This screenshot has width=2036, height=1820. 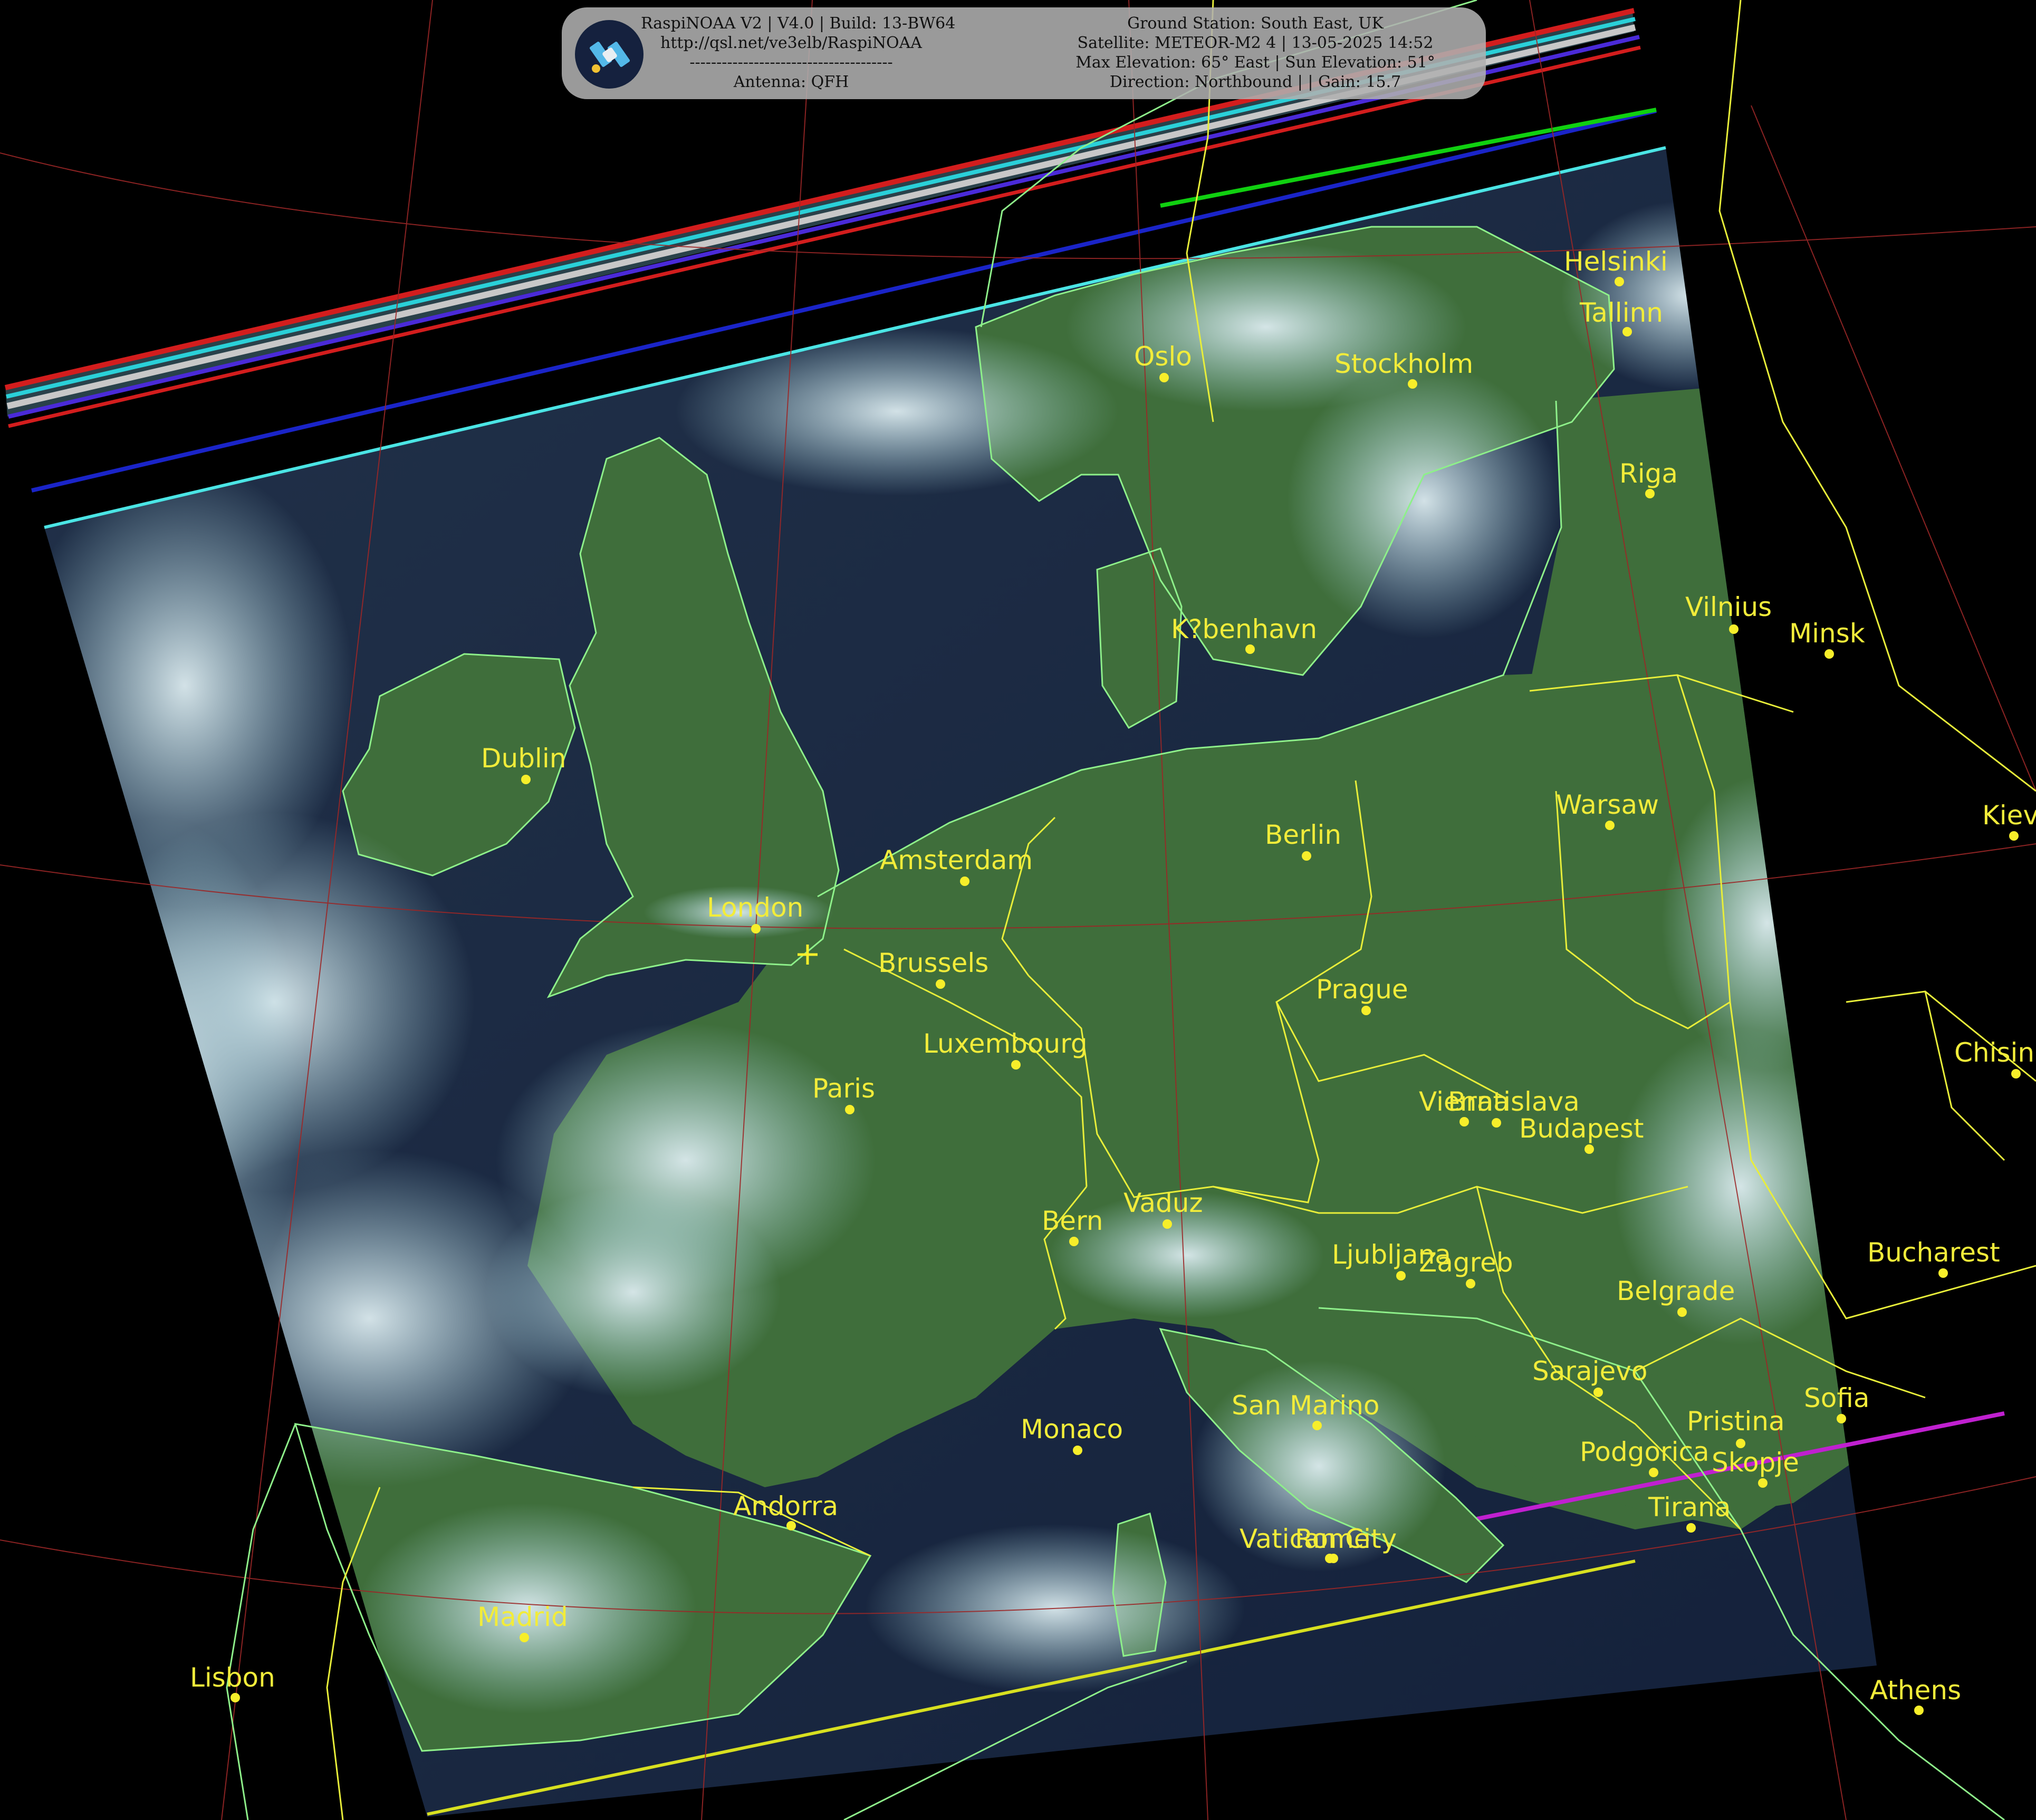 I want to click on city-label-lisbon: Lisbon, so click(x=232, y=1677).